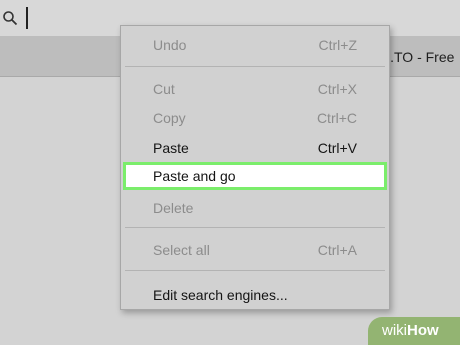 Image resolution: width=460 pixels, height=345 pixels. Describe the element at coordinates (173, 208) in the screenshot. I see `menu-item-label: Delete` at that location.